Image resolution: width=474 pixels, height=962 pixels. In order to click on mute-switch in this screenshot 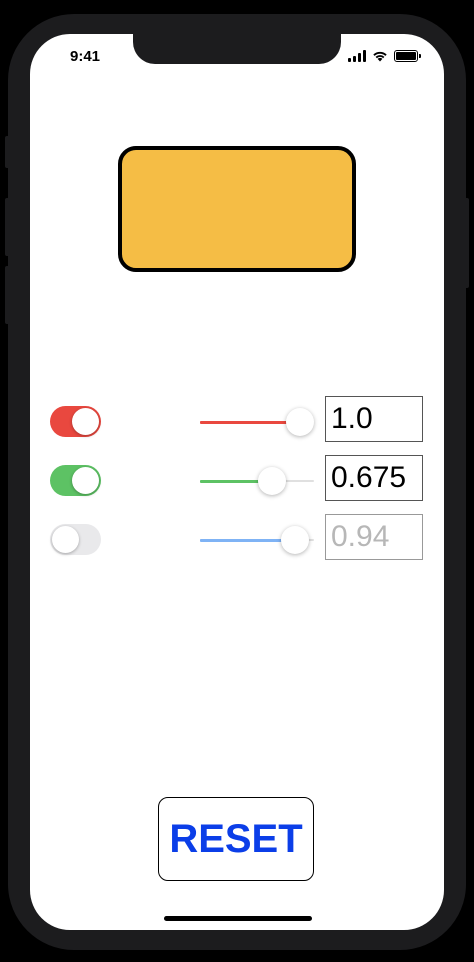, I will do `click(7, 152)`.